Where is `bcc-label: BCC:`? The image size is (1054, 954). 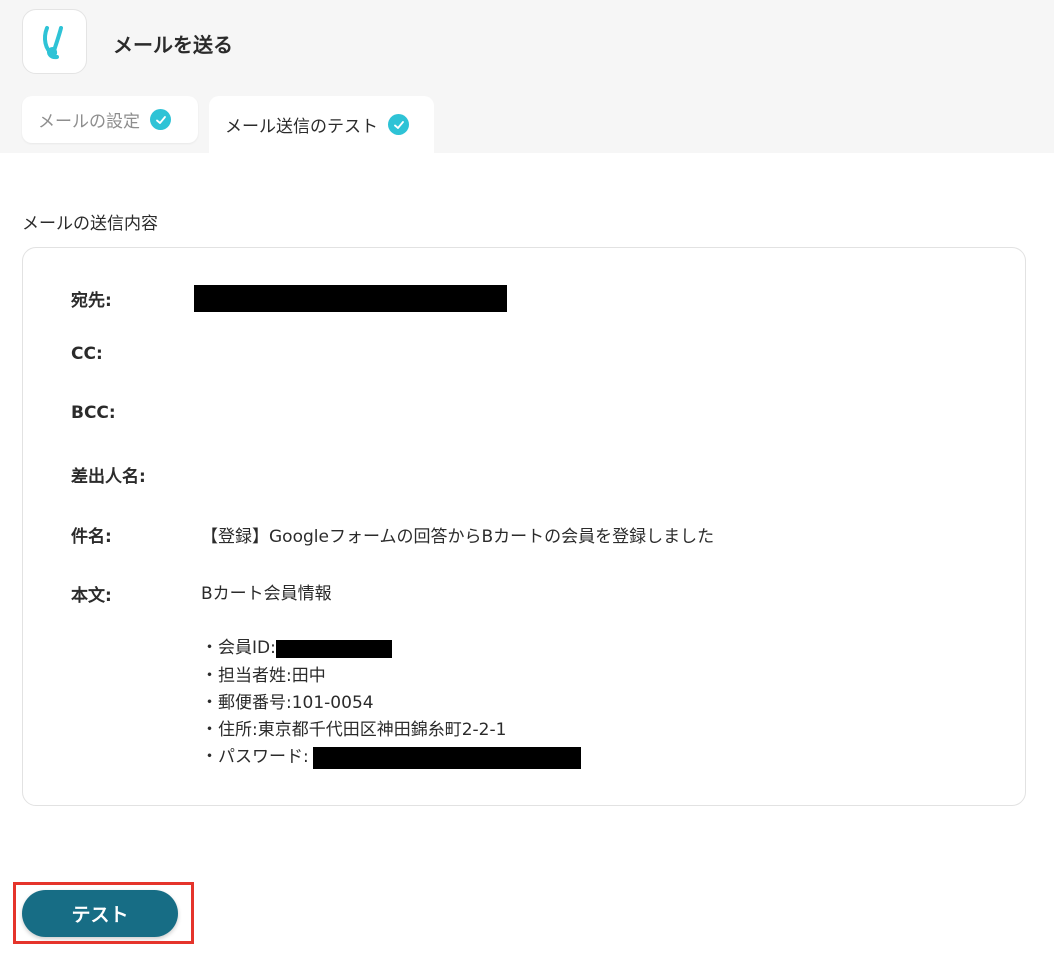 bcc-label: BCC: is located at coordinates (93, 413).